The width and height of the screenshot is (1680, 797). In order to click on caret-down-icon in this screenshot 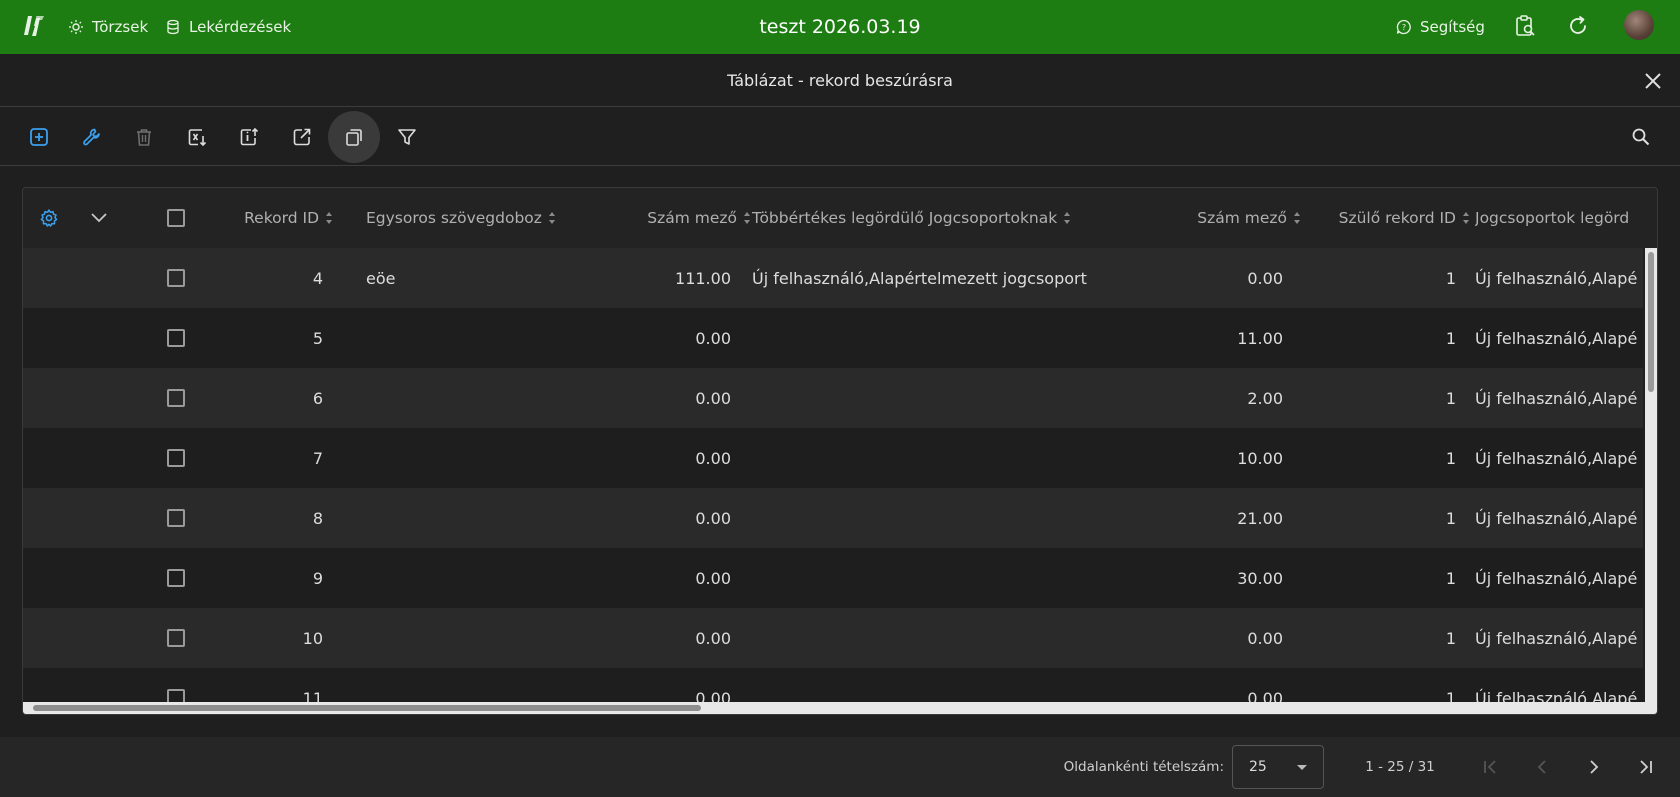, I will do `click(1302, 767)`.